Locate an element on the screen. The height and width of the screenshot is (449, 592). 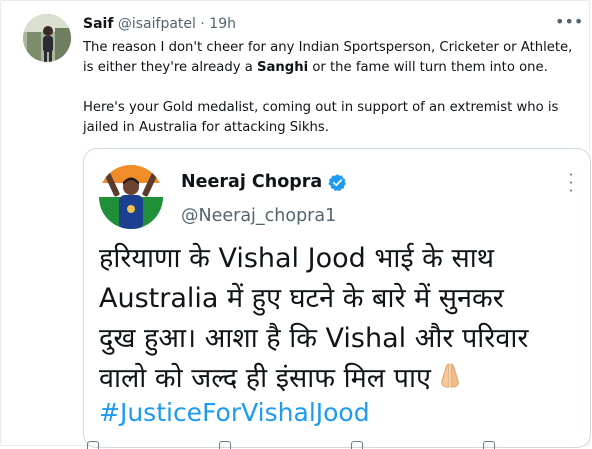
verified-badge-icon is located at coordinates (337, 182).